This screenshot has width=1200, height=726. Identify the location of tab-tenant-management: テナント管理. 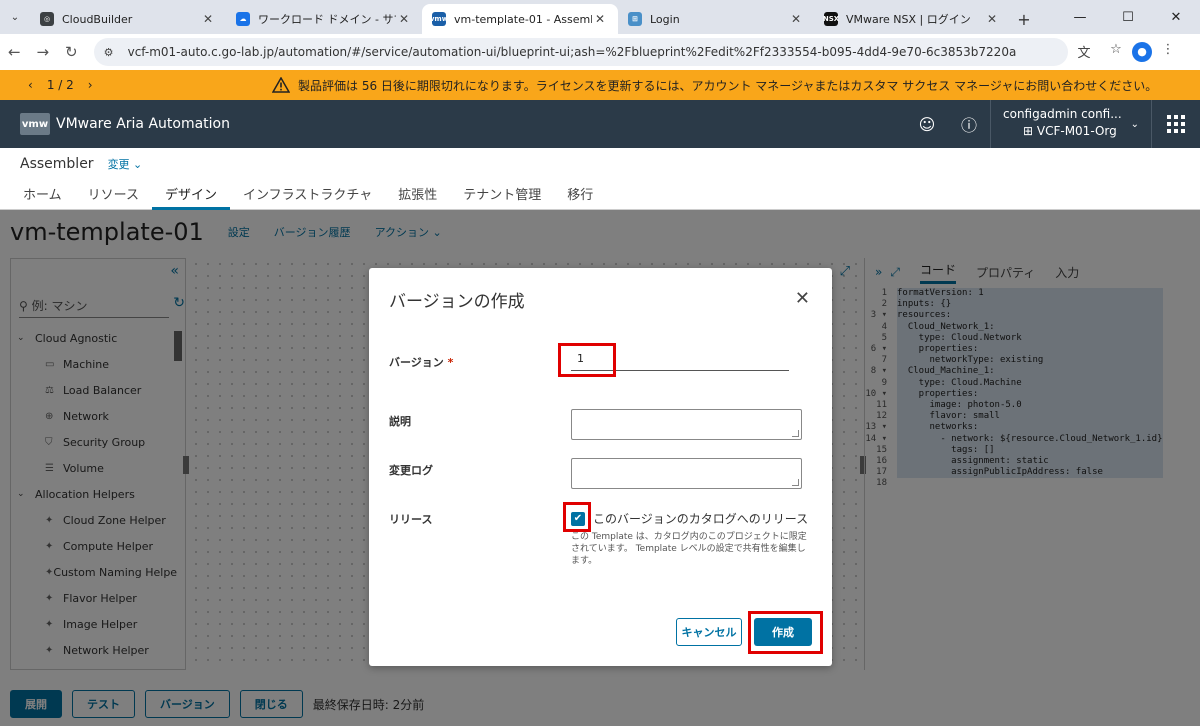
(502, 198).